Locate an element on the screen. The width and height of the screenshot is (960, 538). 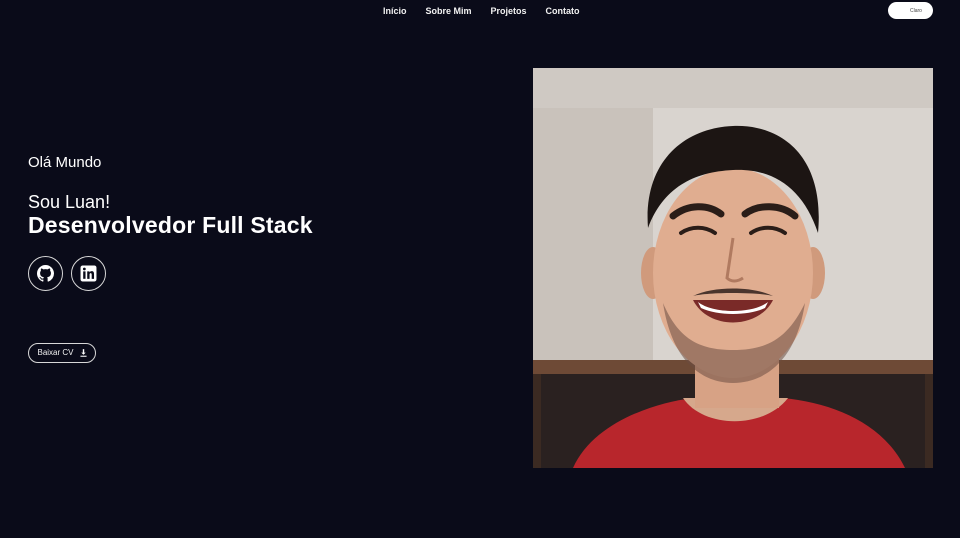
linkedin-button is located at coordinates (88, 273).